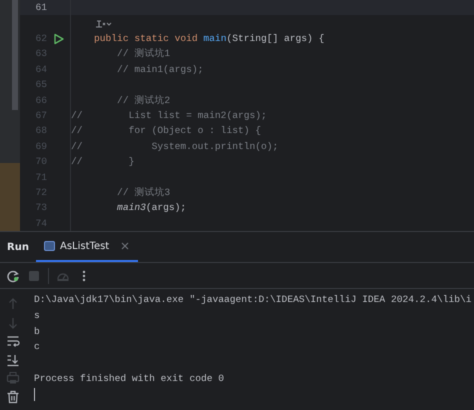 The image size is (474, 410). What do you see at coordinates (41, 8) in the screenshot?
I see `line-number: 61` at bounding box center [41, 8].